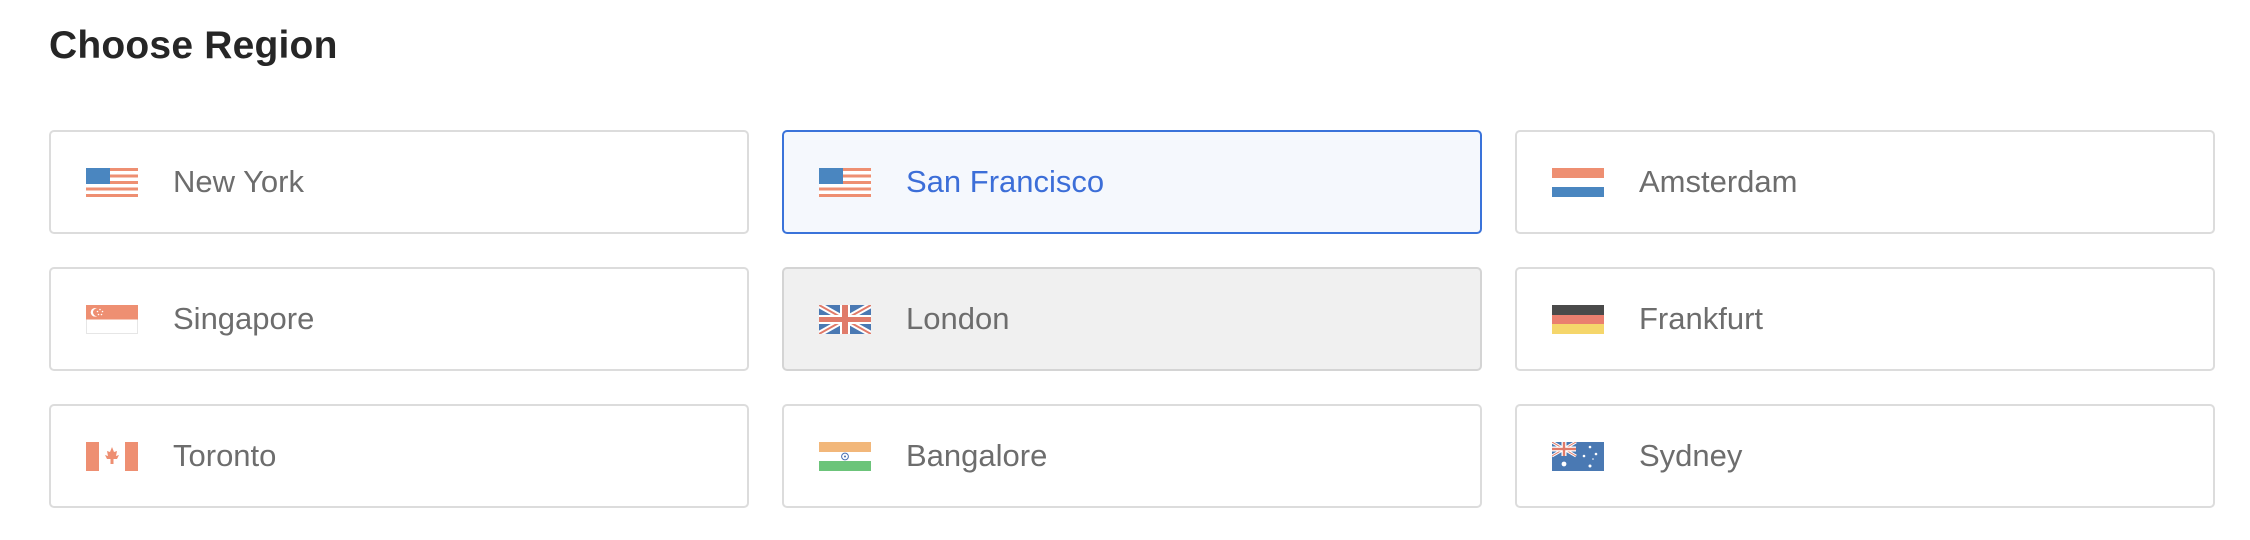 The width and height of the screenshot is (2250, 540). Describe the element at coordinates (1578, 319) in the screenshot. I see `germany-flag-icon` at that location.